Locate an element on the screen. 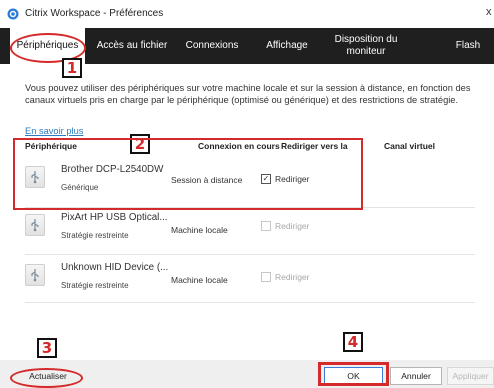  tab-flash: Flash is located at coordinates (468, 46).